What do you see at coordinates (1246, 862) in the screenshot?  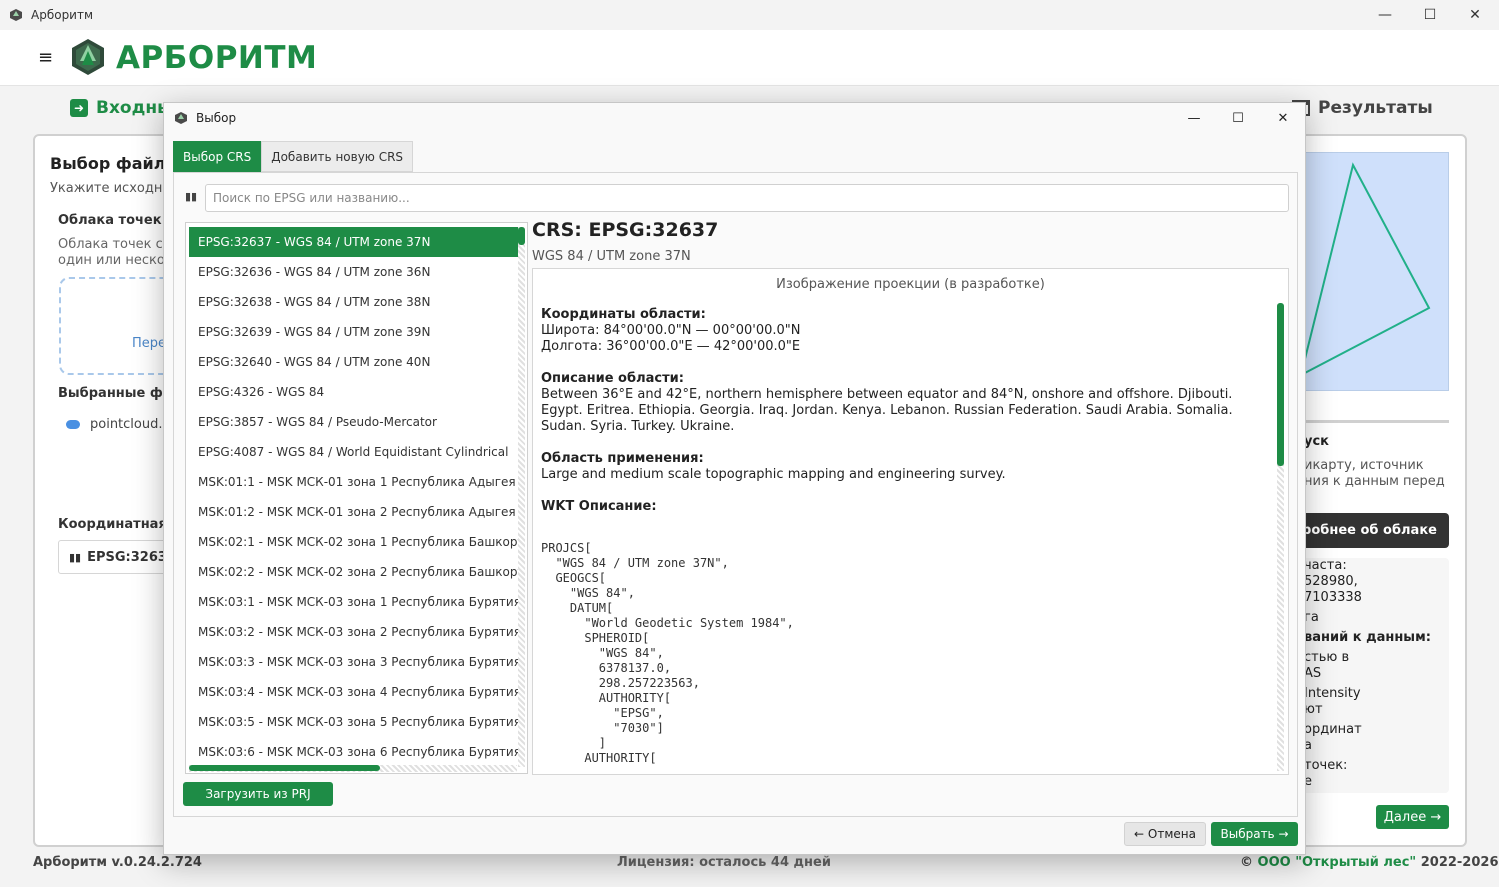 I see `copyright-sign: ©` at bounding box center [1246, 862].